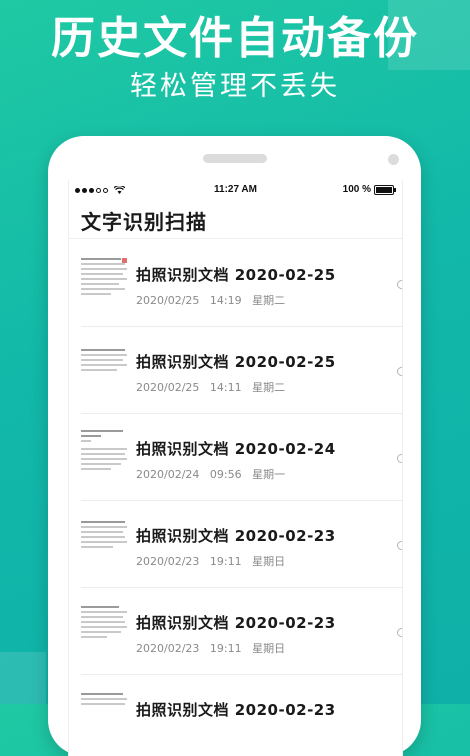  I want to click on battery-icon, so click(385, 189).